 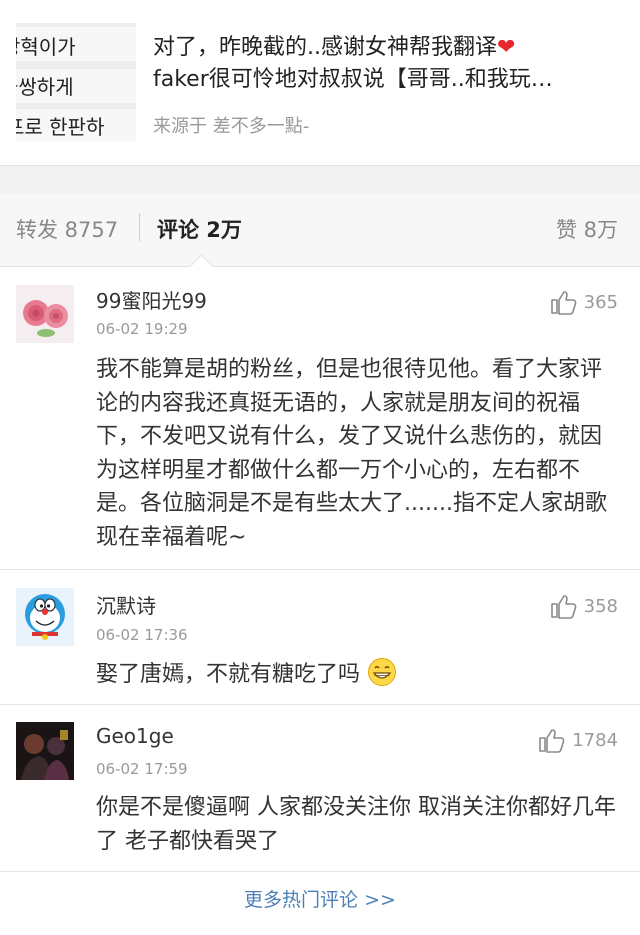 What do you see at coordinates (45, 751) in the screenshot?
I see `dark-photo-avatar` at bounding box center [45, 751].